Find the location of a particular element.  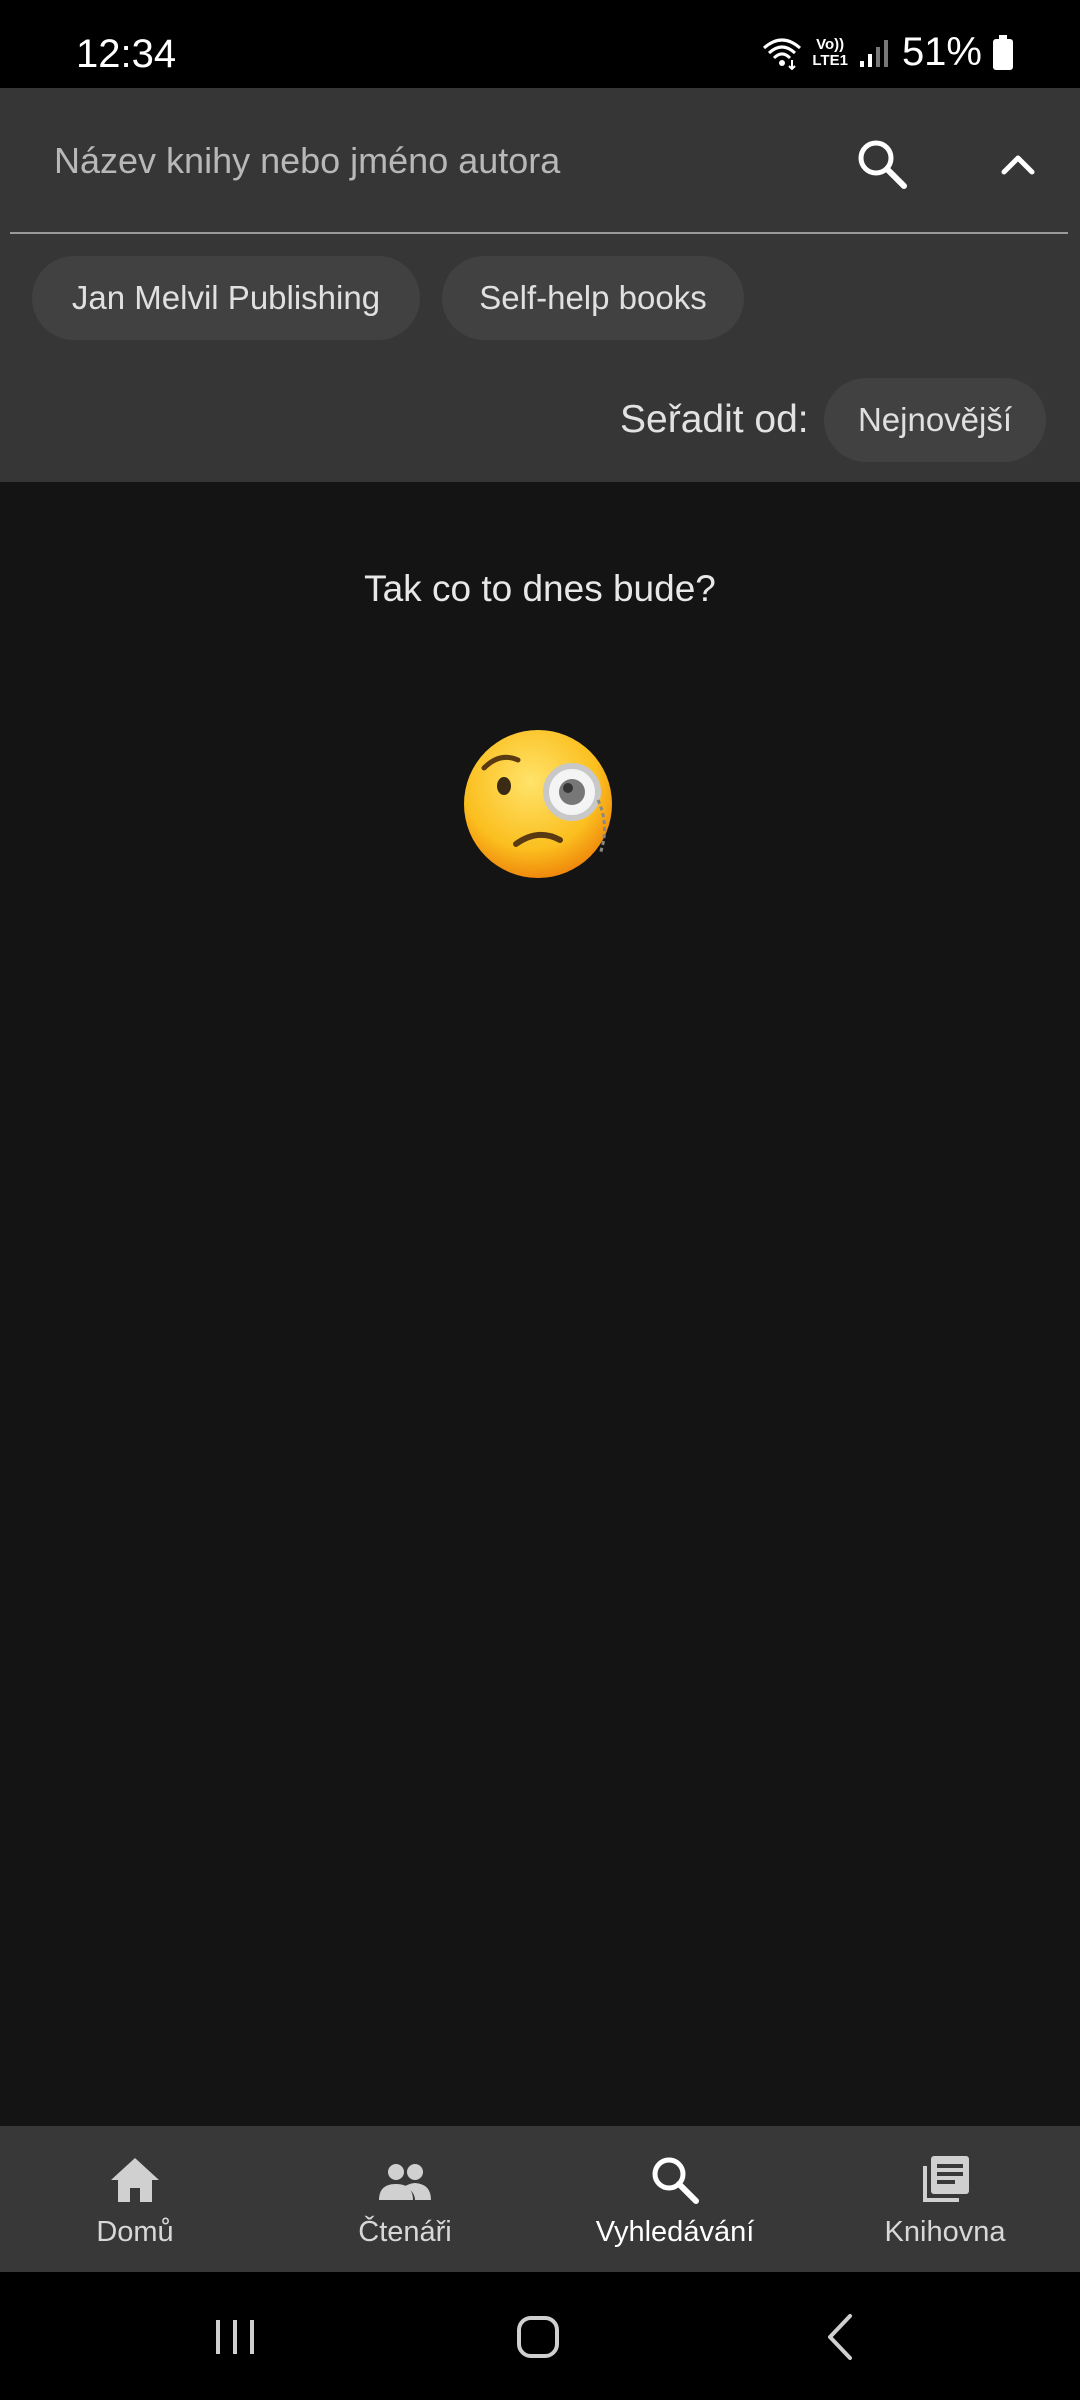

lte-label: LTE1 is located at coordinates (830, 60).